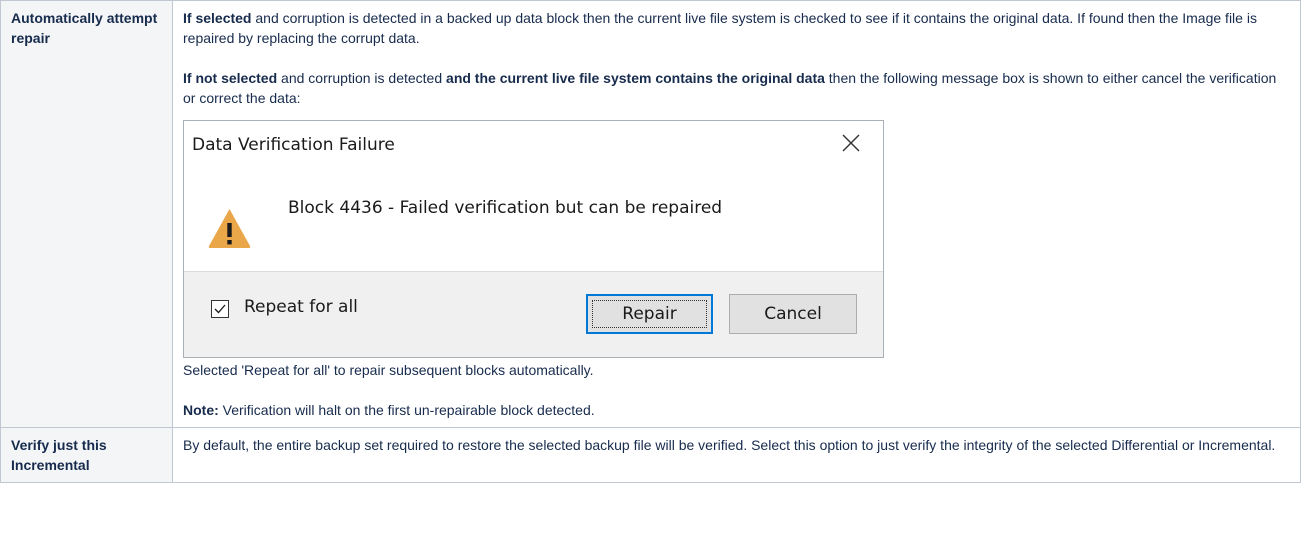 The height and width of the screenshot is (547, 1301). Describe the element at coordinates (533, 314) in the screenshot. I see `dialog-footer: Repeat for all Repair Cancel` at that location.